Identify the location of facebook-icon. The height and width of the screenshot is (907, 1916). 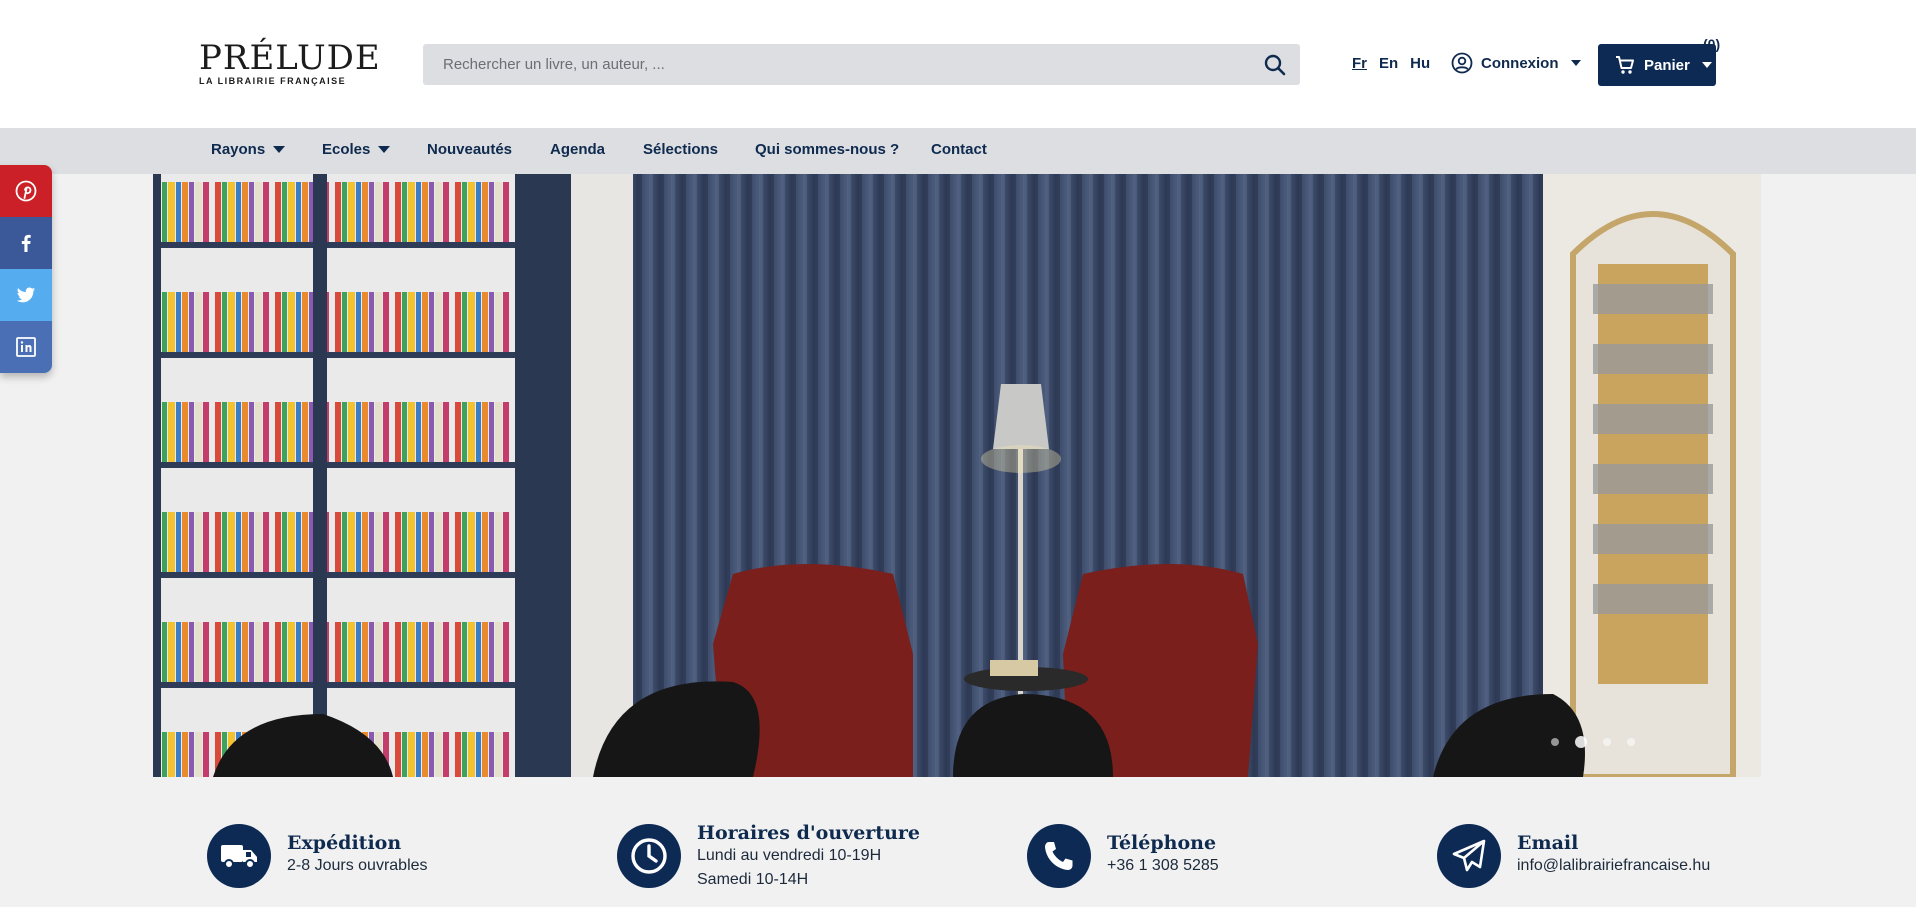
(26, 243).